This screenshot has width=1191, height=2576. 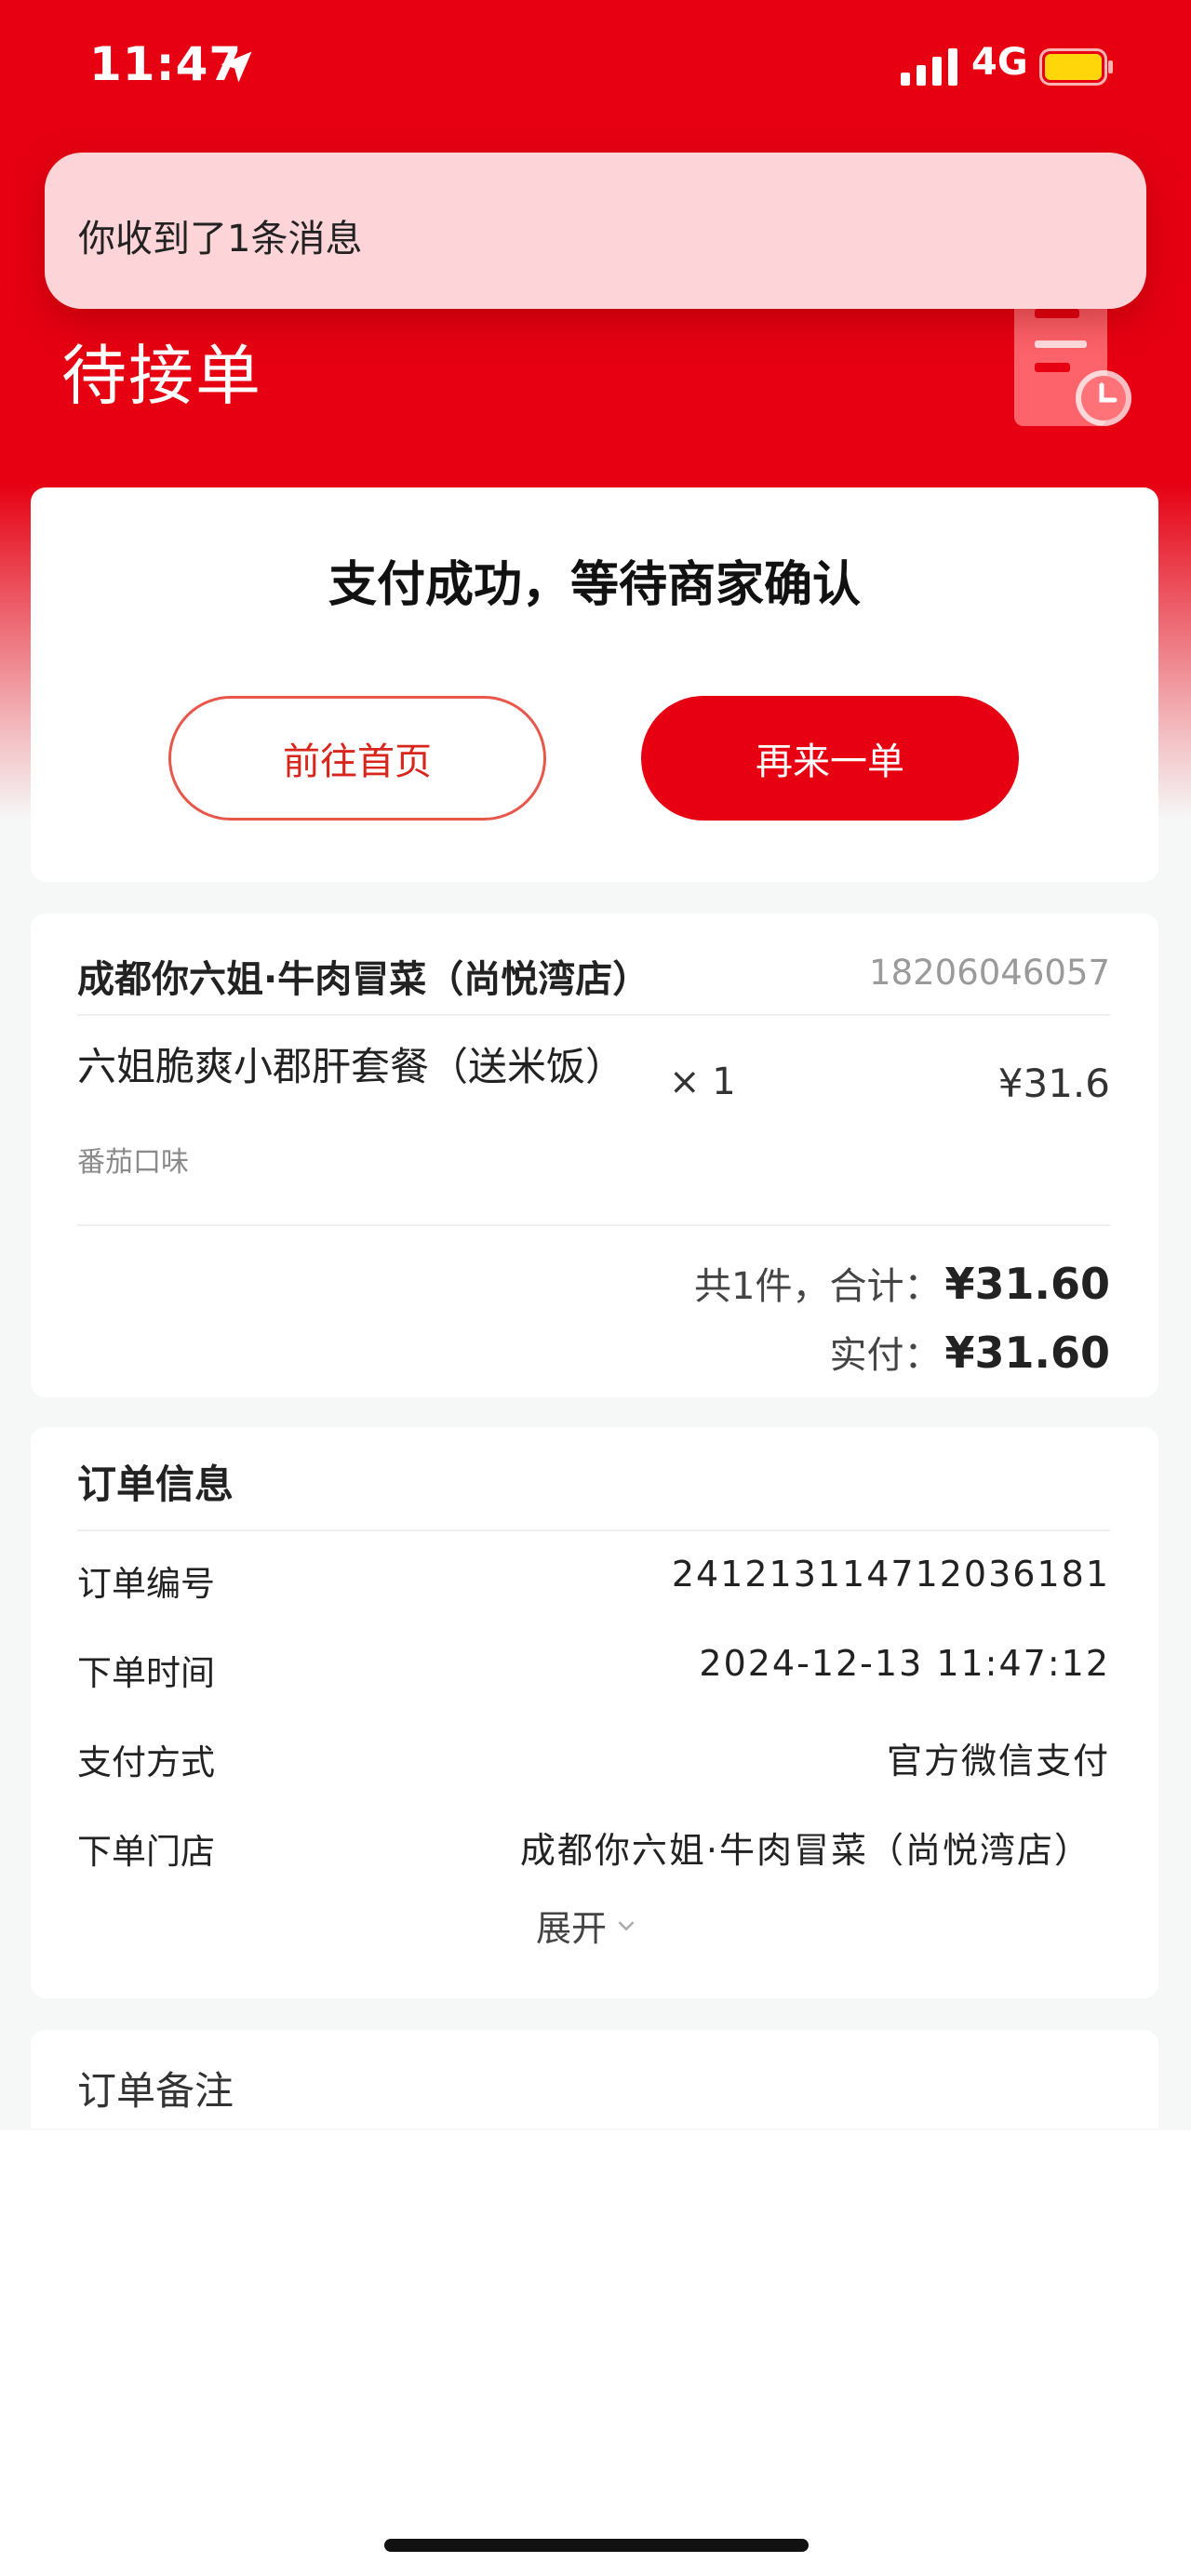 What do you see at coordinates (1053, 1083) in the screenshot?
I see `item-price: ¥31.6` at bounding box center [1053, 1083].